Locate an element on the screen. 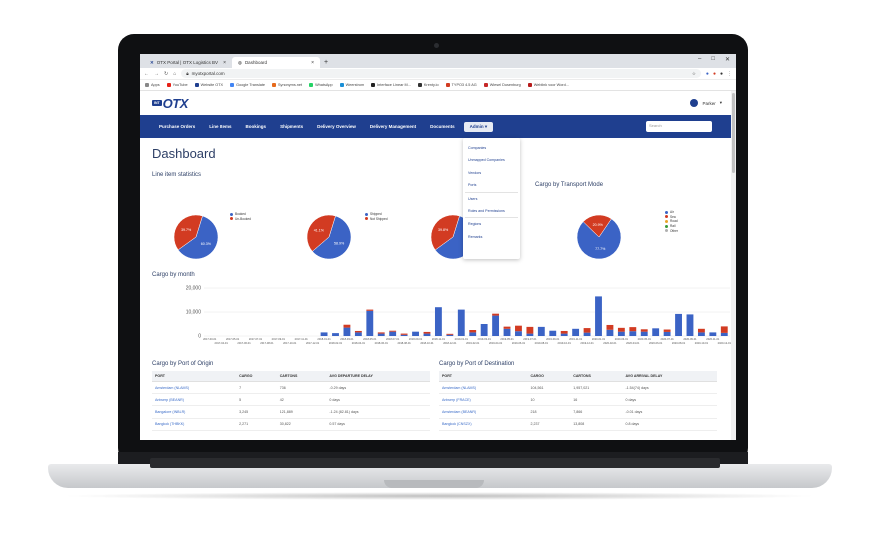 The width and height of the screenshot is (872, 540). bookmark-item: Apps is located at coordinates (152, 85).